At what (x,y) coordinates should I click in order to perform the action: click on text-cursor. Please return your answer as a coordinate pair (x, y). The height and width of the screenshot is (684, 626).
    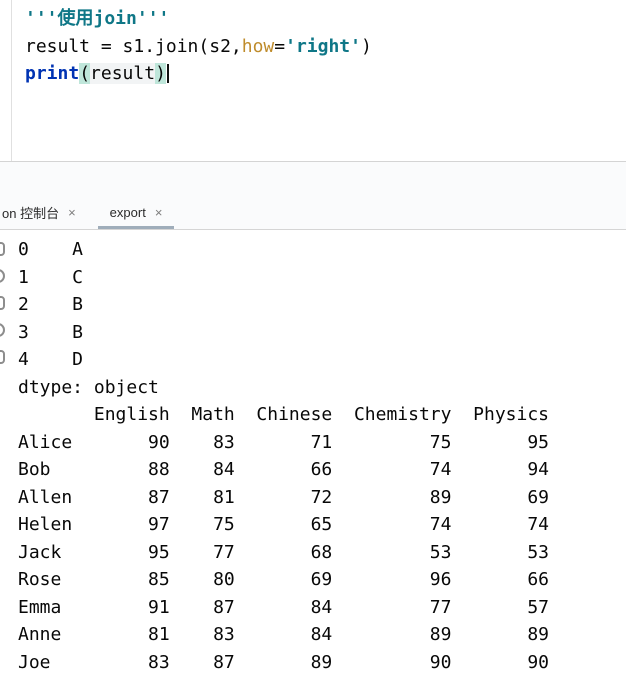
    Looking at the image, I should click on (167, 73).